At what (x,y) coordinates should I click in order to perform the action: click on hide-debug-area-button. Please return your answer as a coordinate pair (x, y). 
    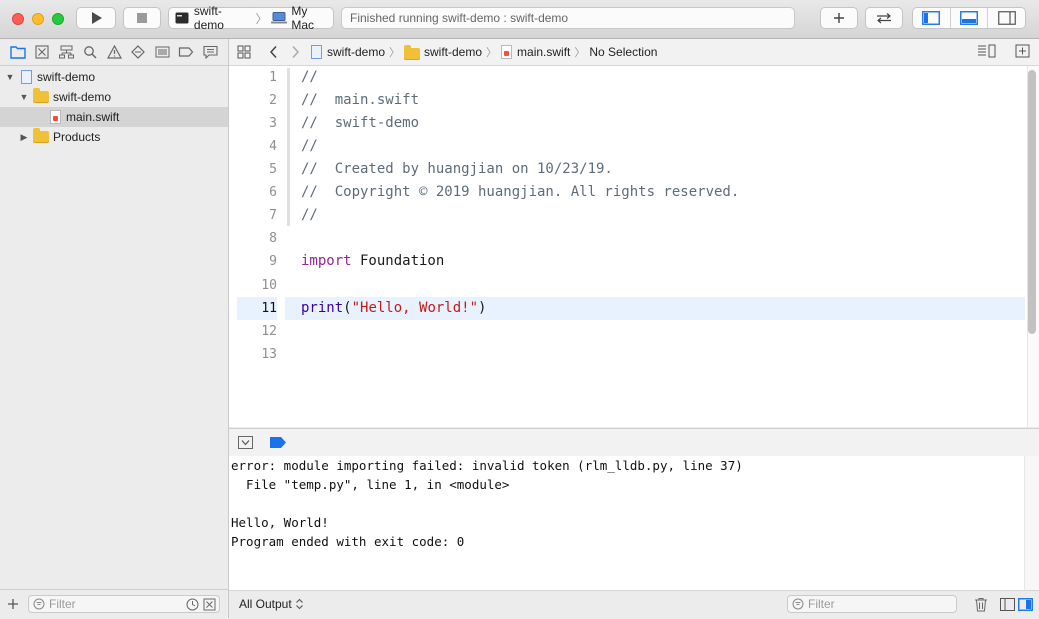
    Looking at the image, I should click on (245, 442).